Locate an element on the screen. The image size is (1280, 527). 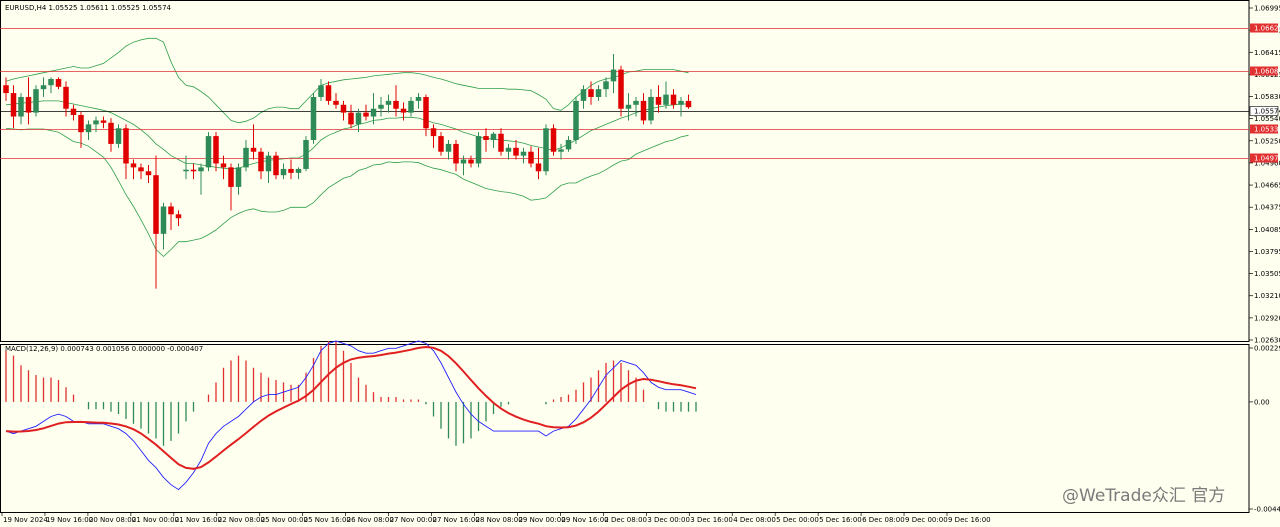
time-tick-label: 29 Nov 16:00 is located at coordinates (584, 520).